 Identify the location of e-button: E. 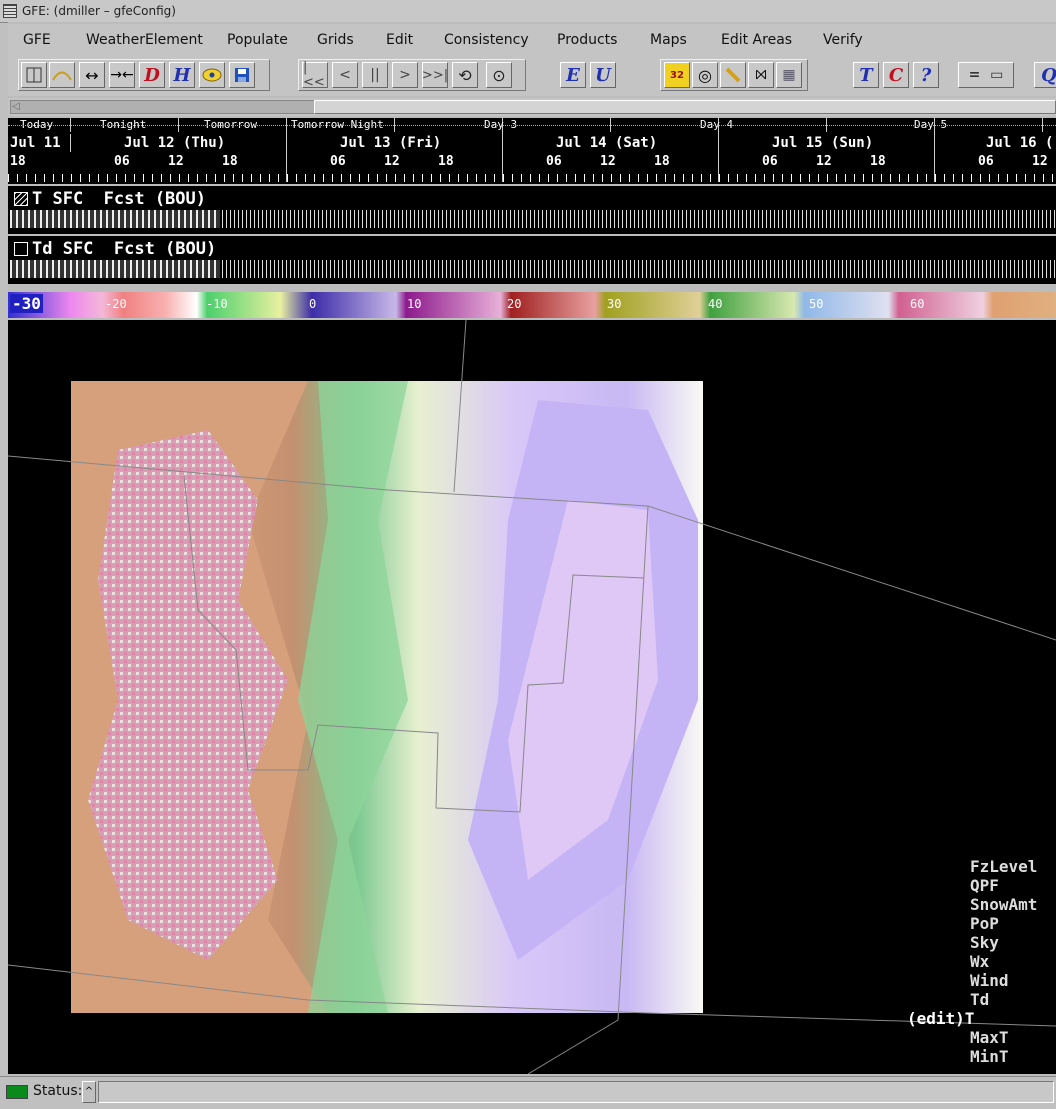
(573, 75).